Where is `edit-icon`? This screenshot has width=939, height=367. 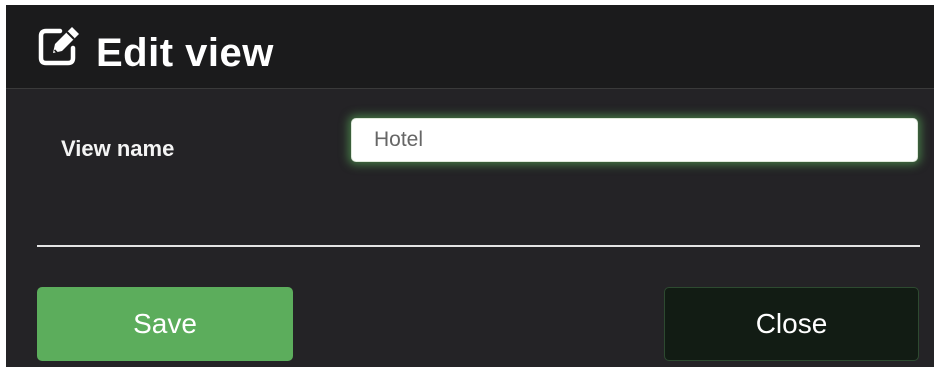
edit-icon is located at coordinates (59, 46).